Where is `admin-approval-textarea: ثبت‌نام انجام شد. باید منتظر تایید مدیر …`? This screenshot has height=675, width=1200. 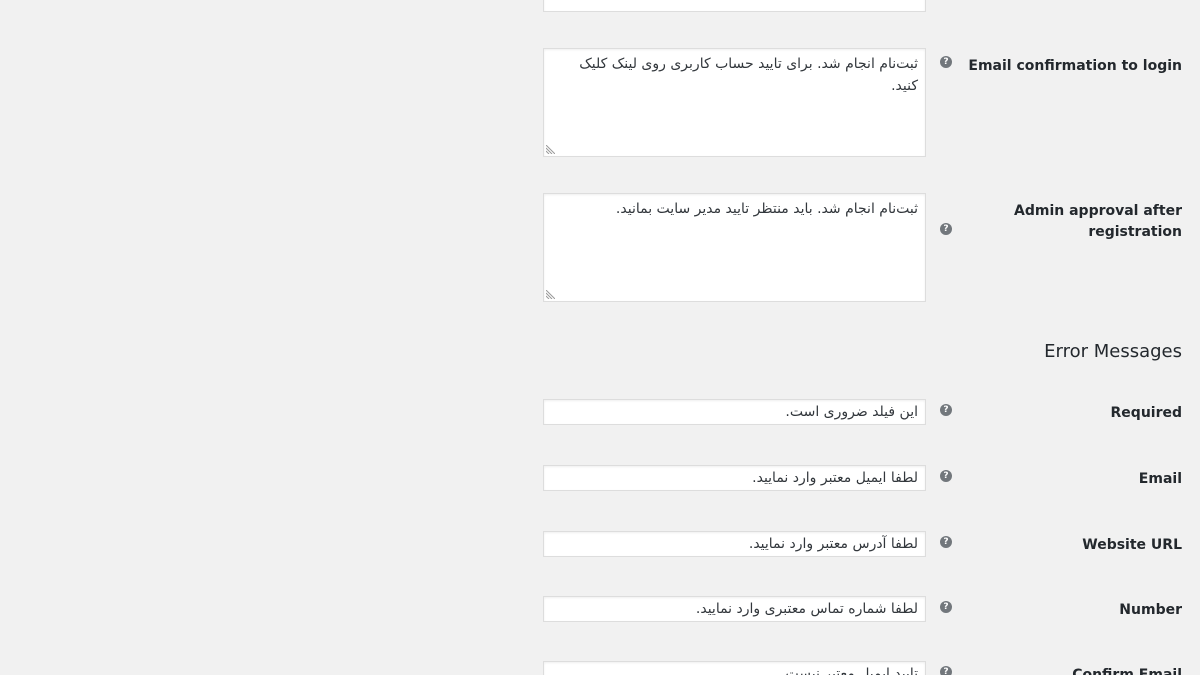 admin-approval-textarea: ثبت‌نام انجام شد. باید منتظر تایید مدیر … is located at coordinates (734, 247).